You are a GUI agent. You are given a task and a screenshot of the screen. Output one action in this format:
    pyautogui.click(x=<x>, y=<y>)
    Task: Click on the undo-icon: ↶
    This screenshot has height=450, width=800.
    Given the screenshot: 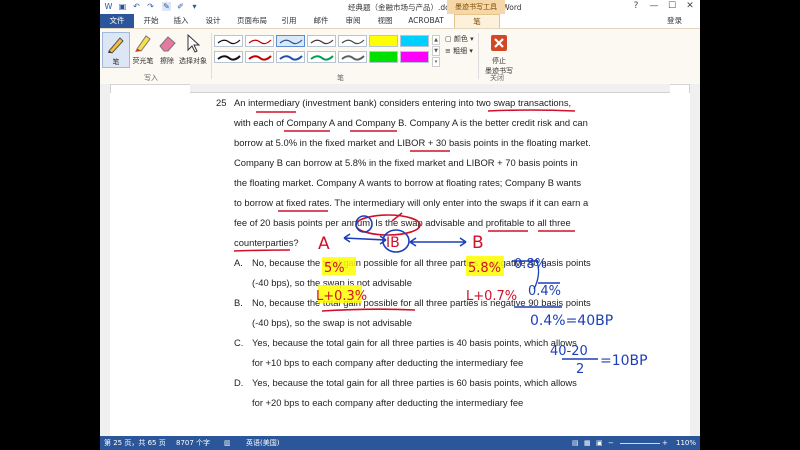 What is the action you would take?
    pyautogui.click(x=136, y=6)
    